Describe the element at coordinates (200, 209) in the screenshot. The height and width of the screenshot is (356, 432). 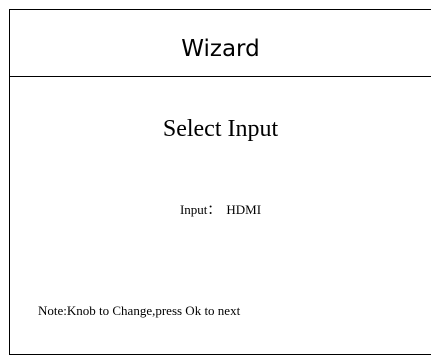
I see `input-label: Input：` at that location.